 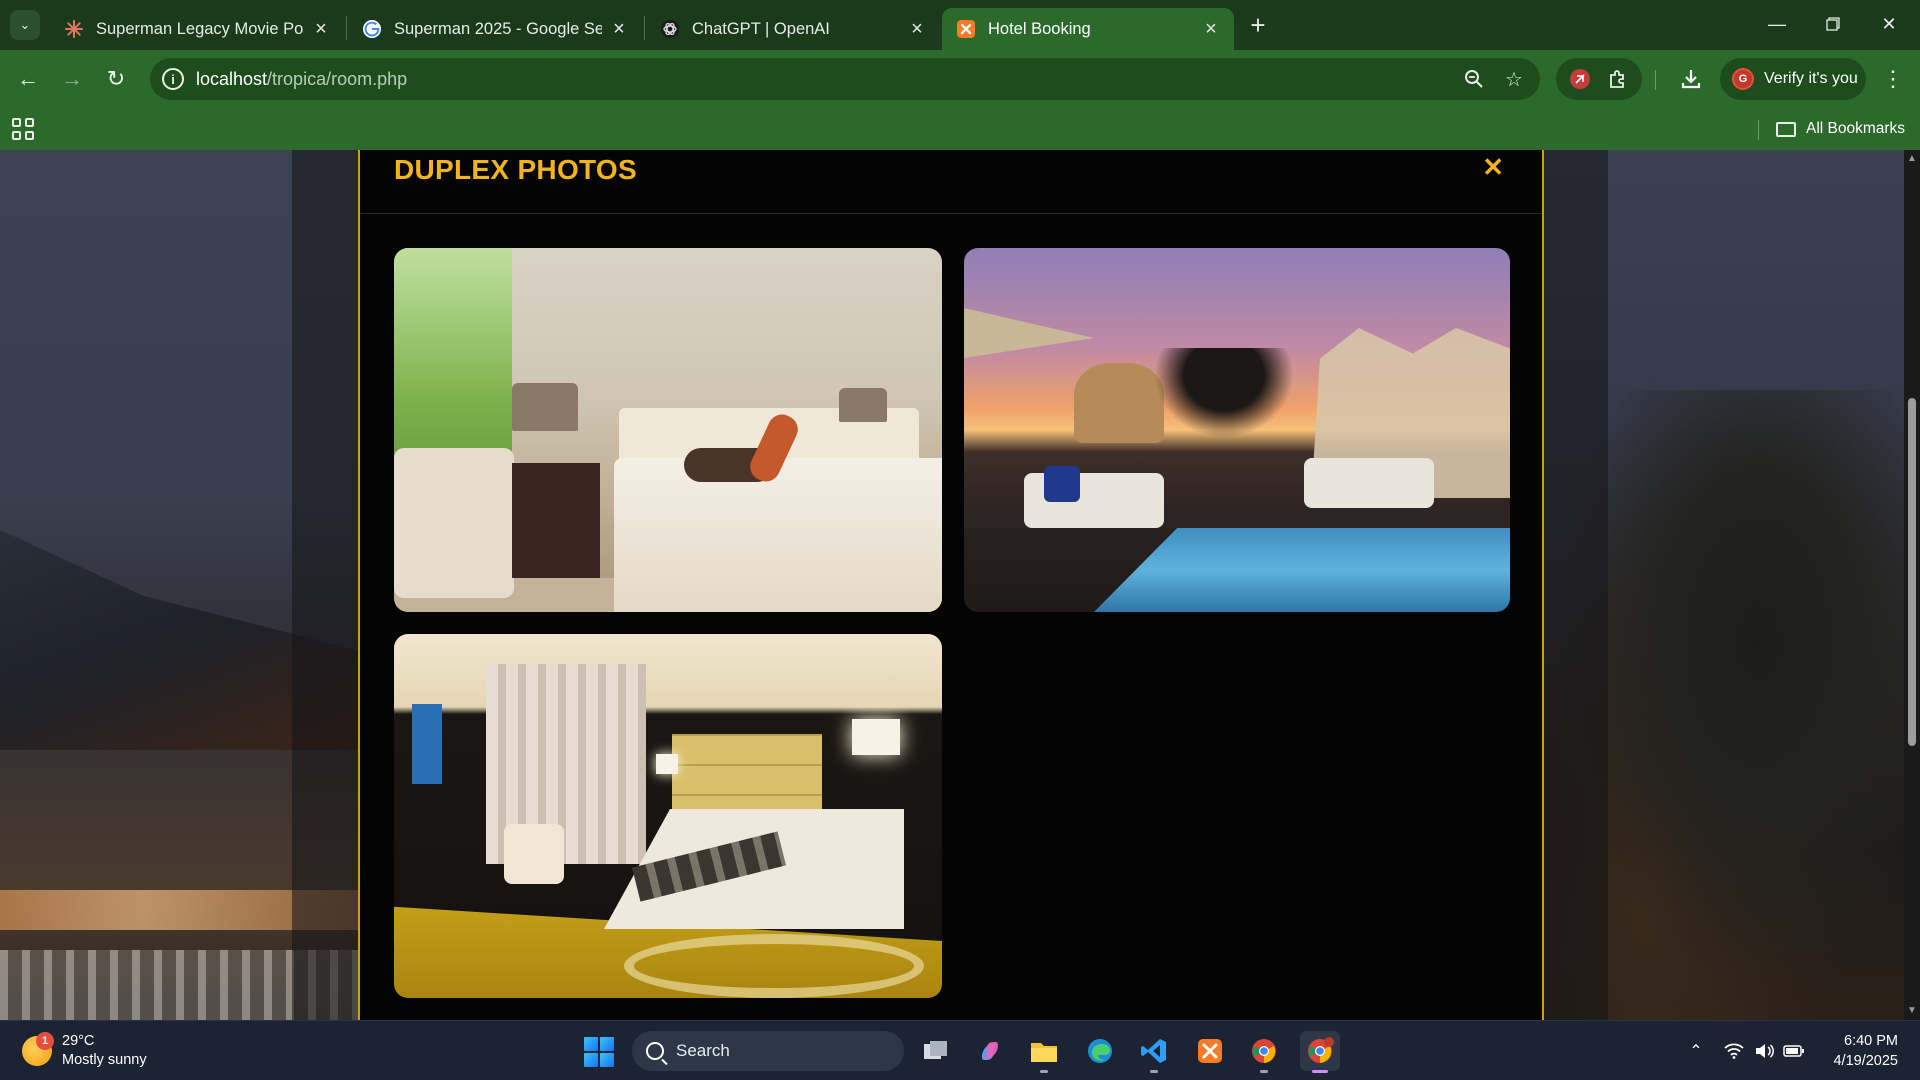 I want to click on restore-icon, so click(x=1833, y=24).